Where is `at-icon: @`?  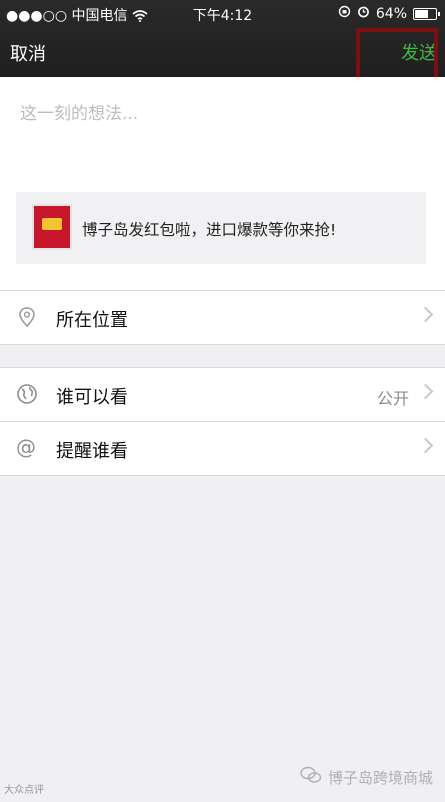 at-icon: @ is located at coordinates (26, 447).